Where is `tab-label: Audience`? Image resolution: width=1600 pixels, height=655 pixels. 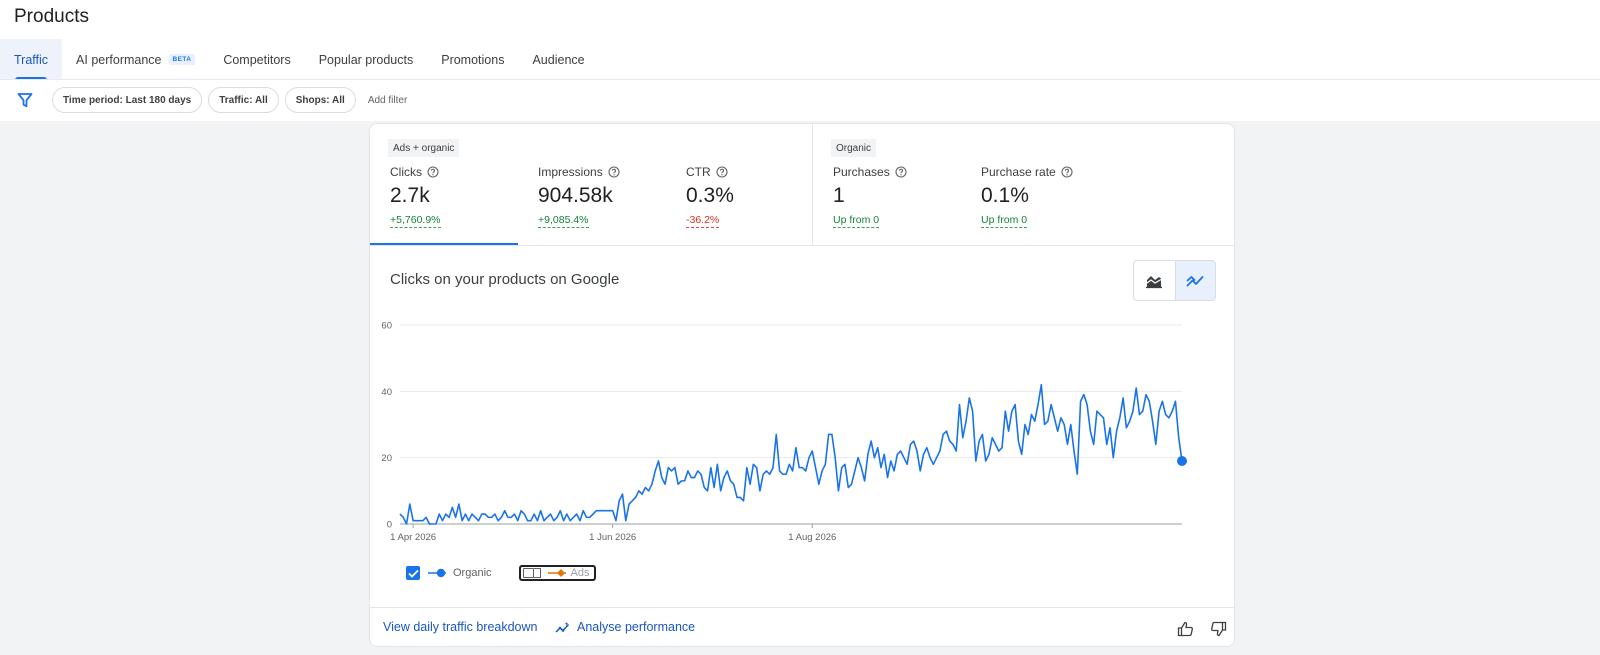
tab-label: Audience is located at coordinates (558, 59).